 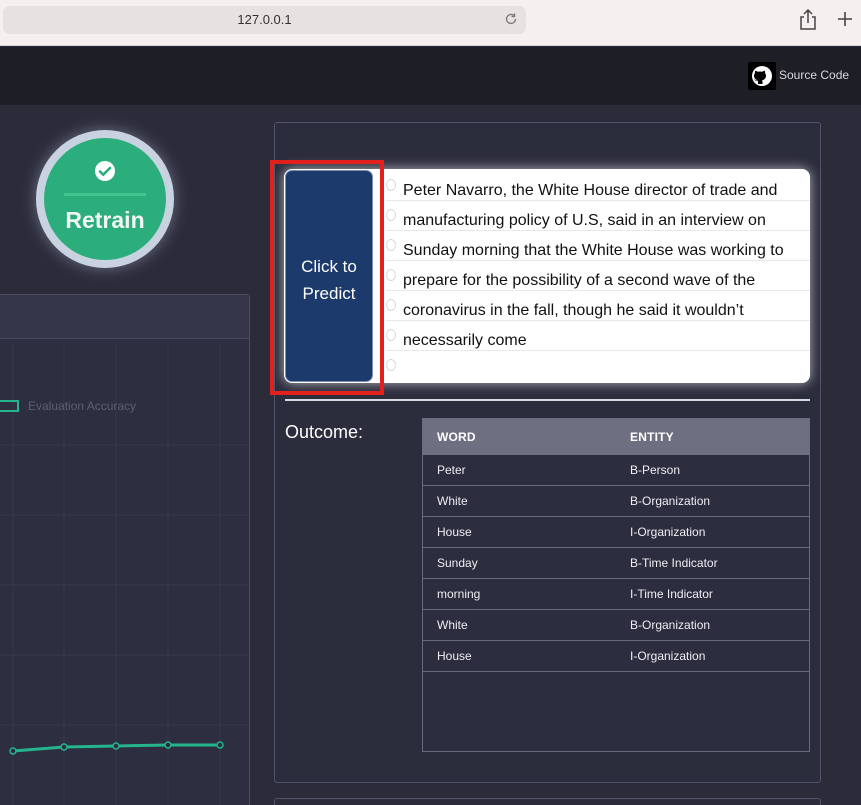 I want to click on table-header: WORD ENTITY, so click(x=616, y=437).